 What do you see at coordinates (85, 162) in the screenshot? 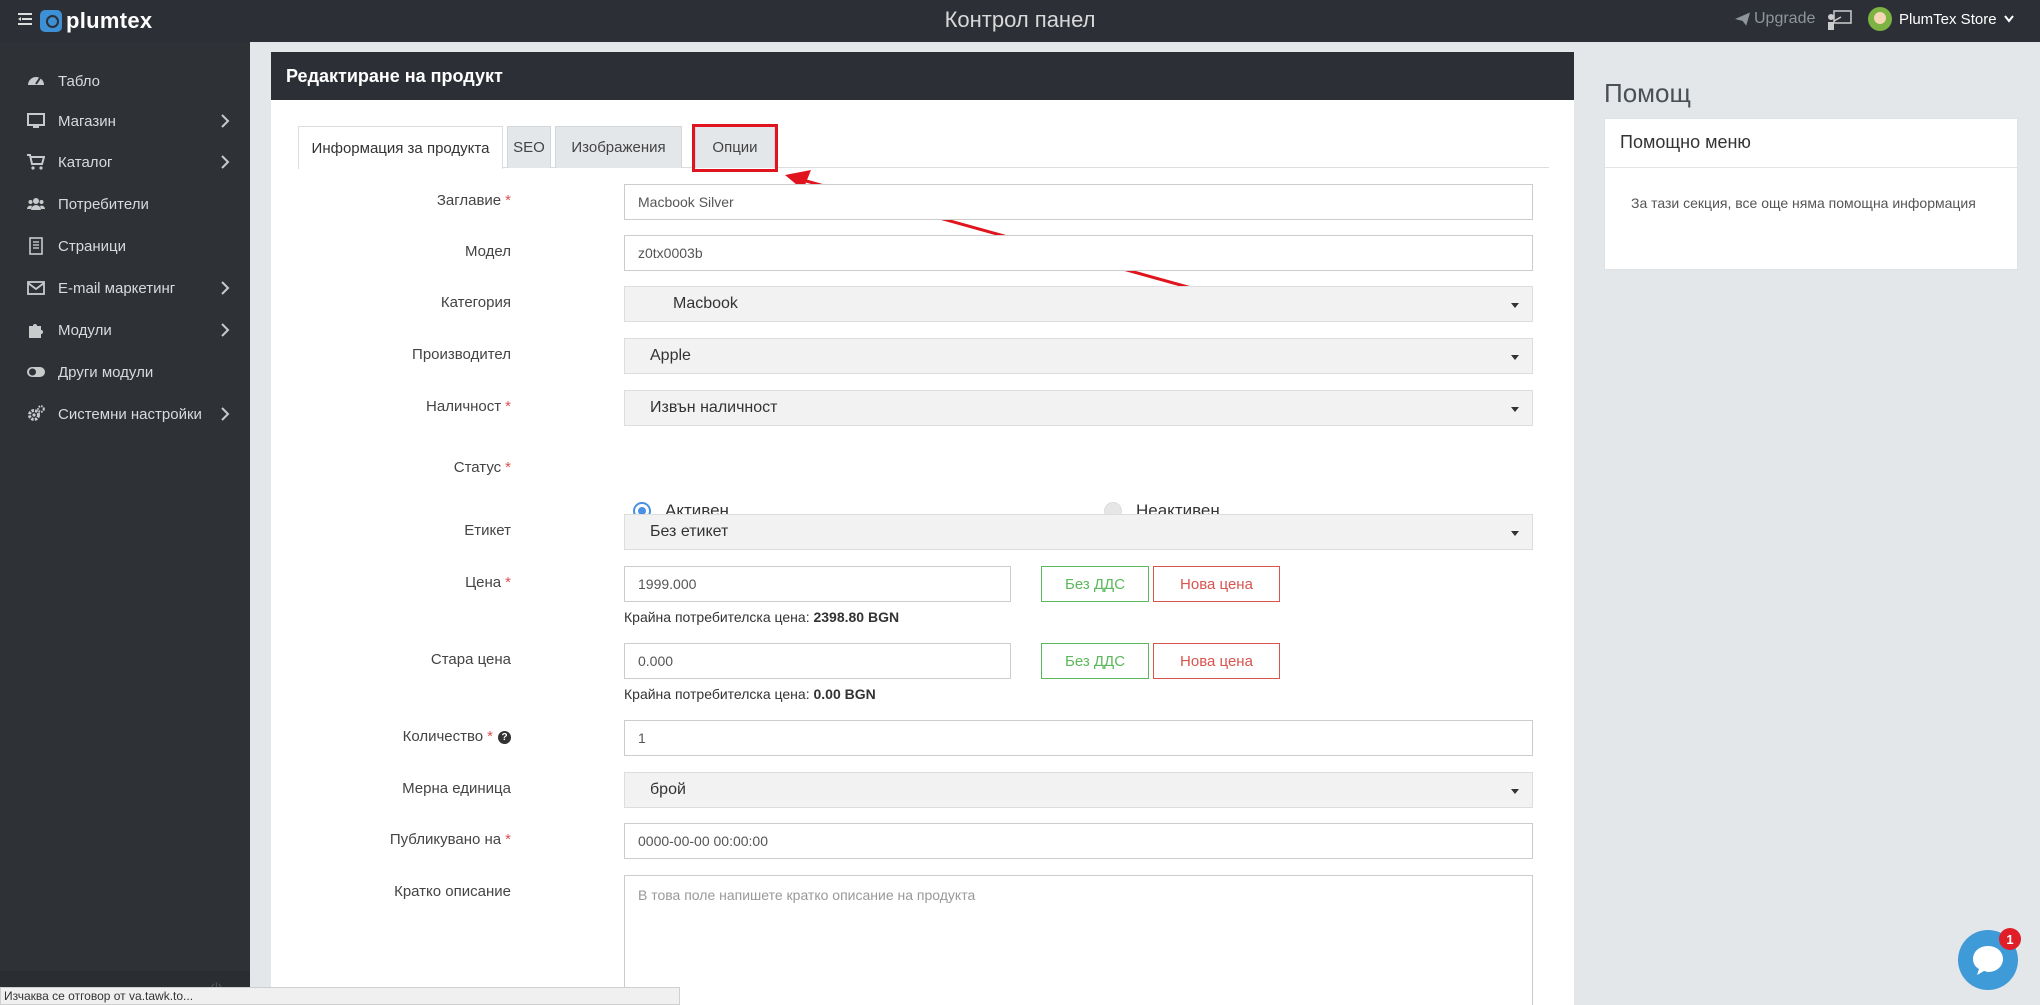
I see `sidebar-item-label: Каталог` at bounding box center [85, 162].